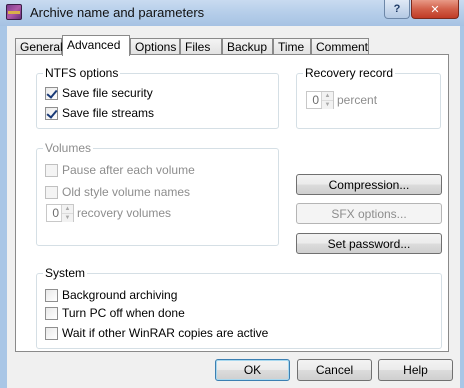 The image size is (464, 388). I want to click on recovery-volumes-row: 0 ▲ ▼ recovery volumes, so click(108, 213).